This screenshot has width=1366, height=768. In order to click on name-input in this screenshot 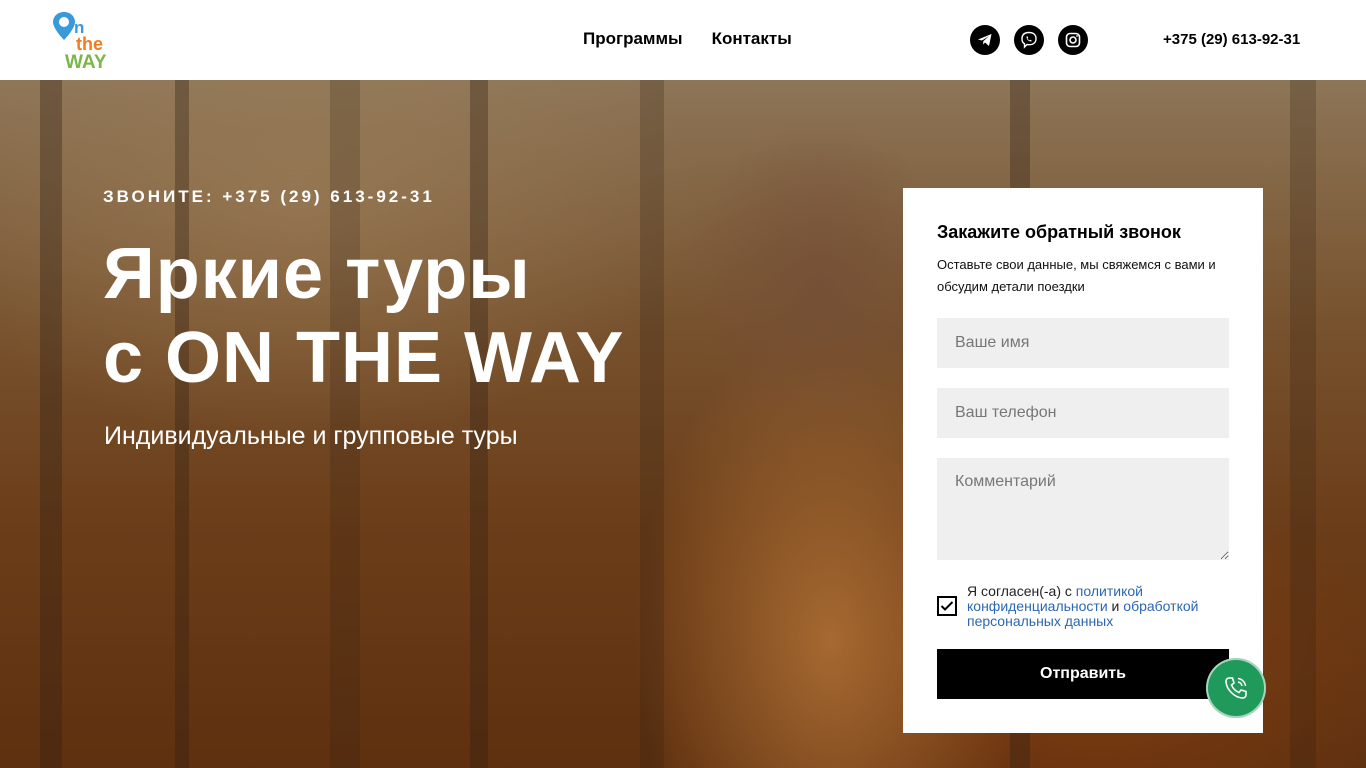, I will do `click(1083, 343)`.